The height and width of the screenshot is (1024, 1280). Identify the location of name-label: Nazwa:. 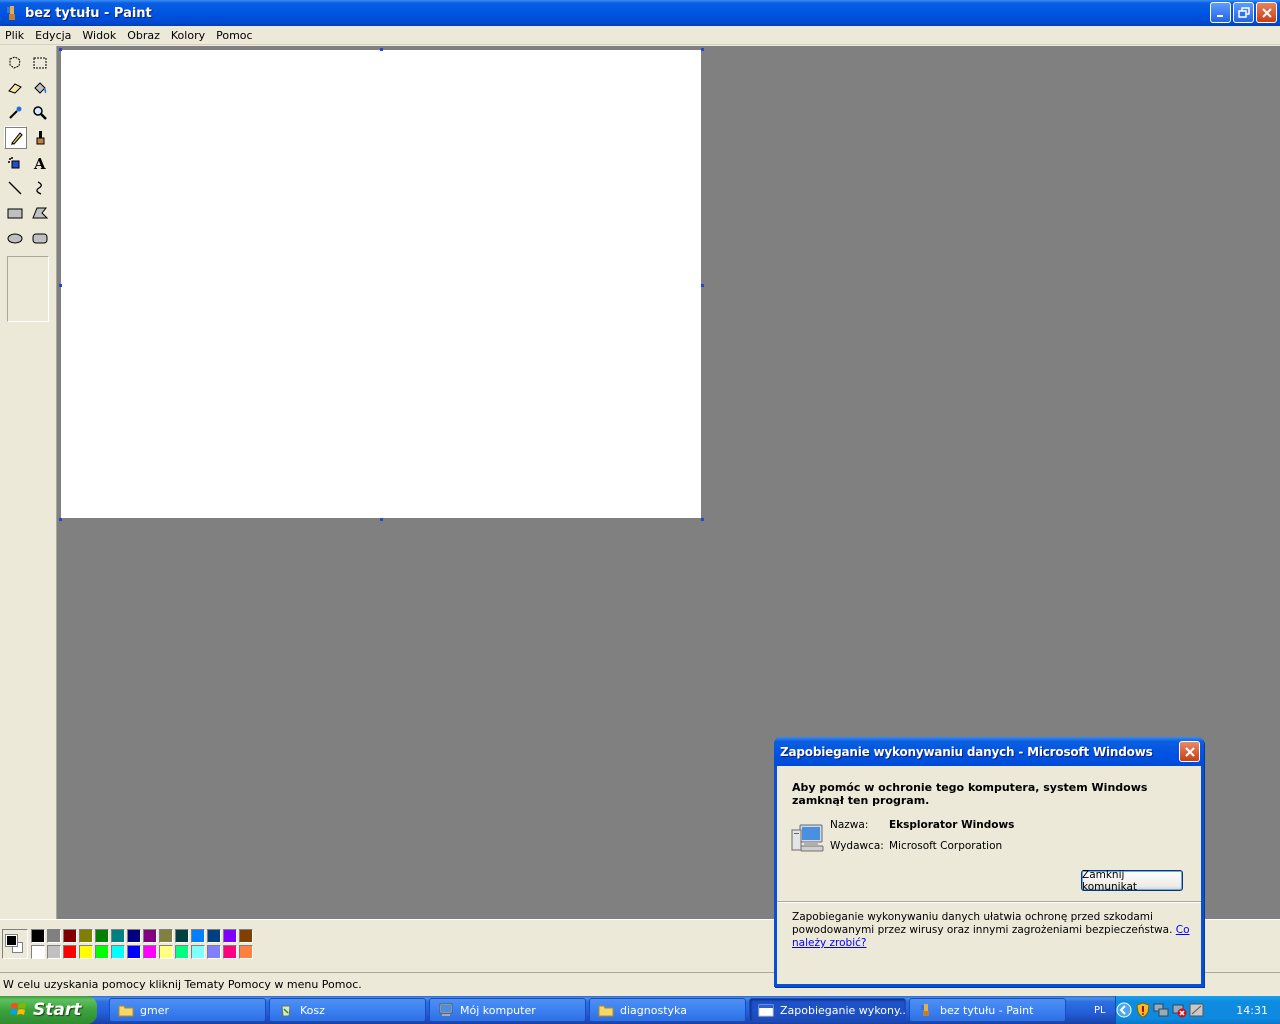
(849, 825).